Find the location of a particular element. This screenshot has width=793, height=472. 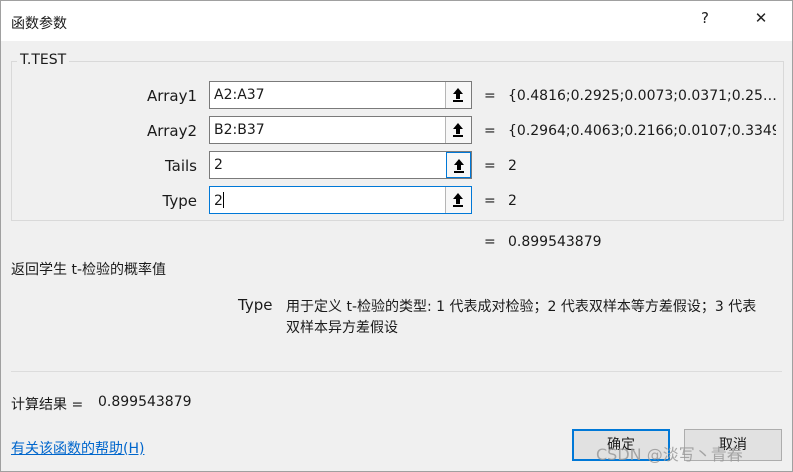

dialog-title: 函数参数 is located at coordinates (39, 24).